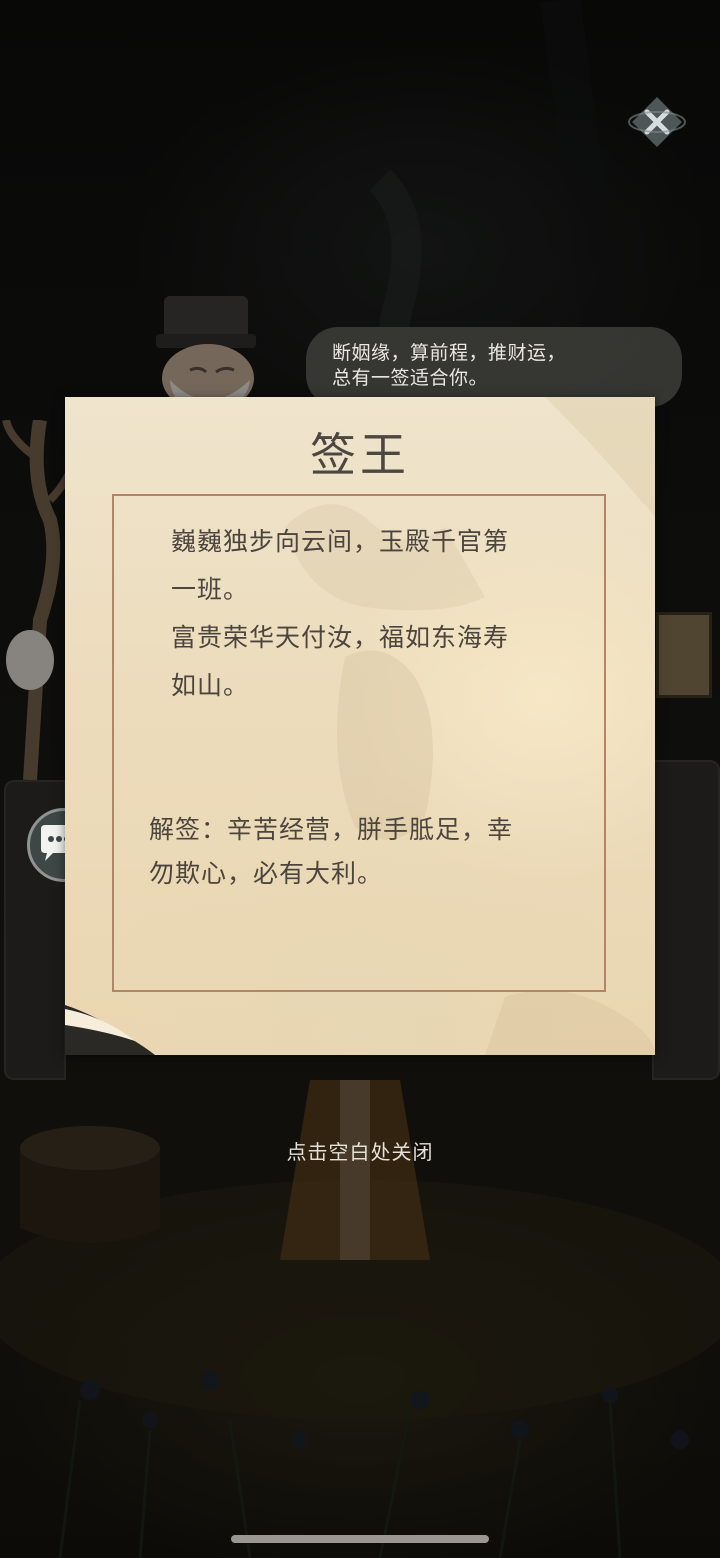 This screenshot has width=720, height=1558. I want to click on speech-line-1: 断姻缘，算前程，推财运，, so click(449, 353).